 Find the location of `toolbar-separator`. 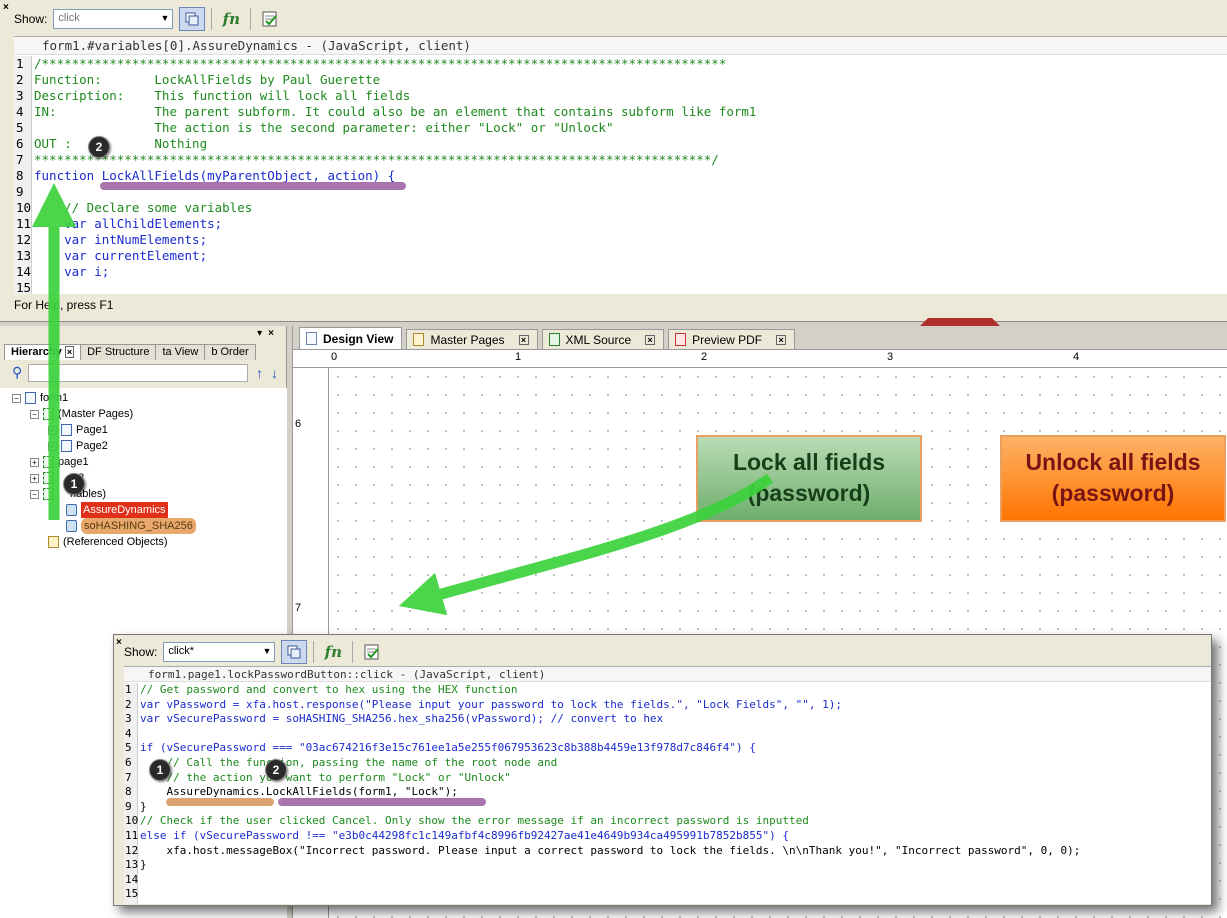

toolbar-separator is located at coordinates (314, 652).